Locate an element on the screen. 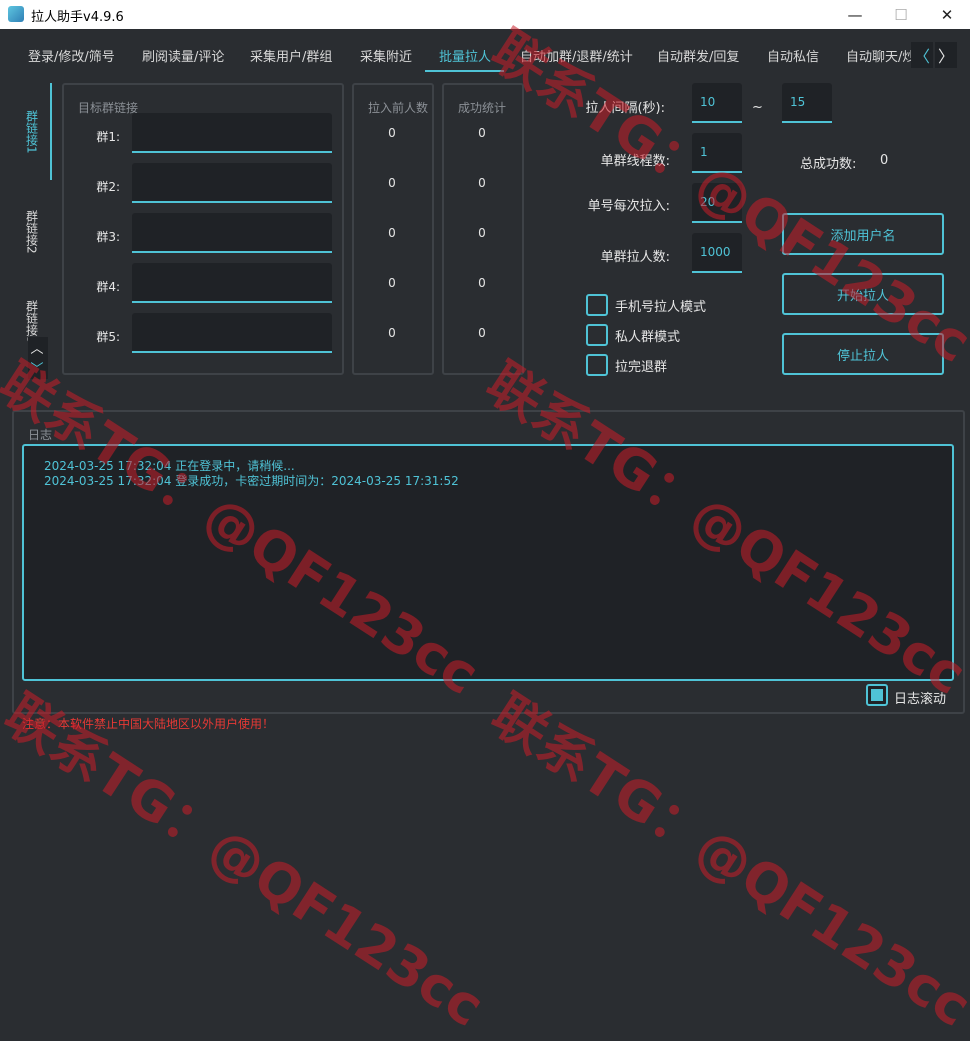  tab-auto-chat: 自动聊天/炒 is located at coordinates (880, 55).